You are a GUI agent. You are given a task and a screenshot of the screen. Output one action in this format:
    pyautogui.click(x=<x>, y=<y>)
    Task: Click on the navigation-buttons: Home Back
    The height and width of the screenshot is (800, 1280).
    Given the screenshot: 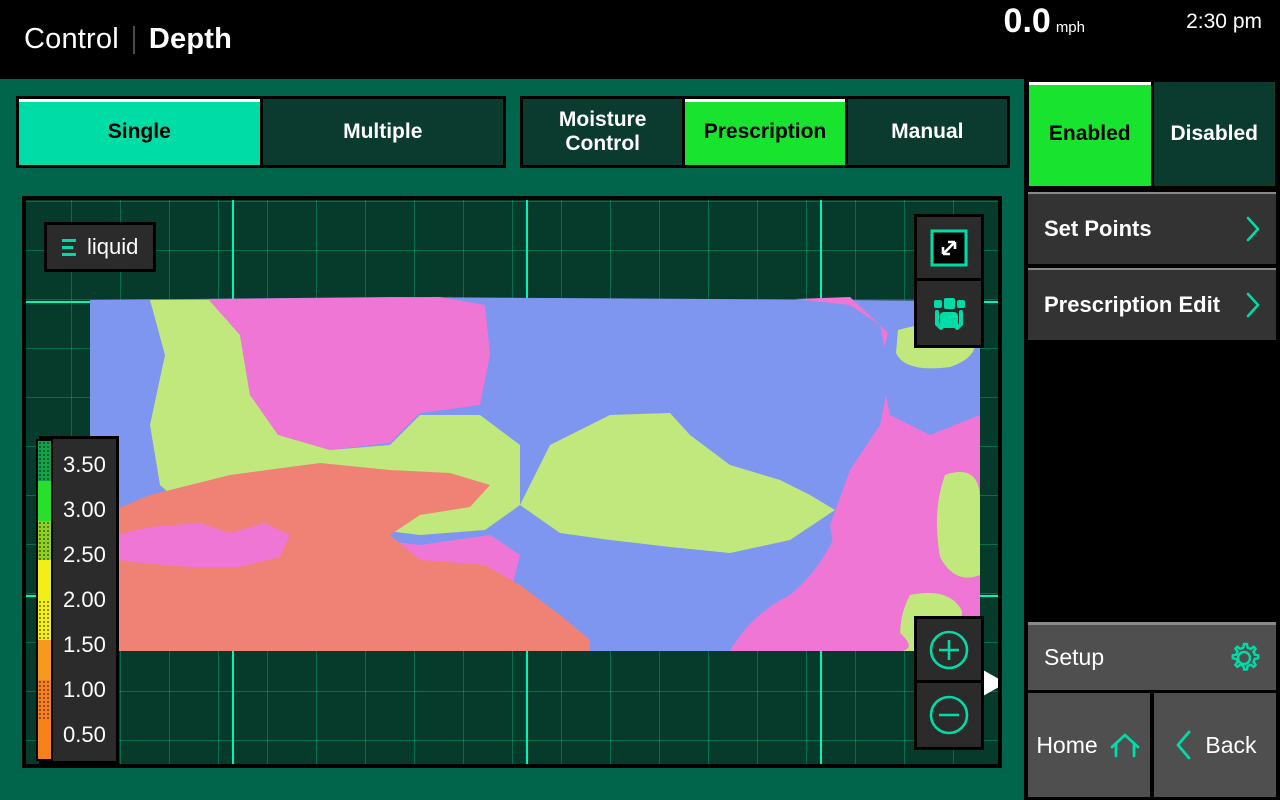 What is the action you would take?
    pyautogui.click(x=1152, y=745)
    